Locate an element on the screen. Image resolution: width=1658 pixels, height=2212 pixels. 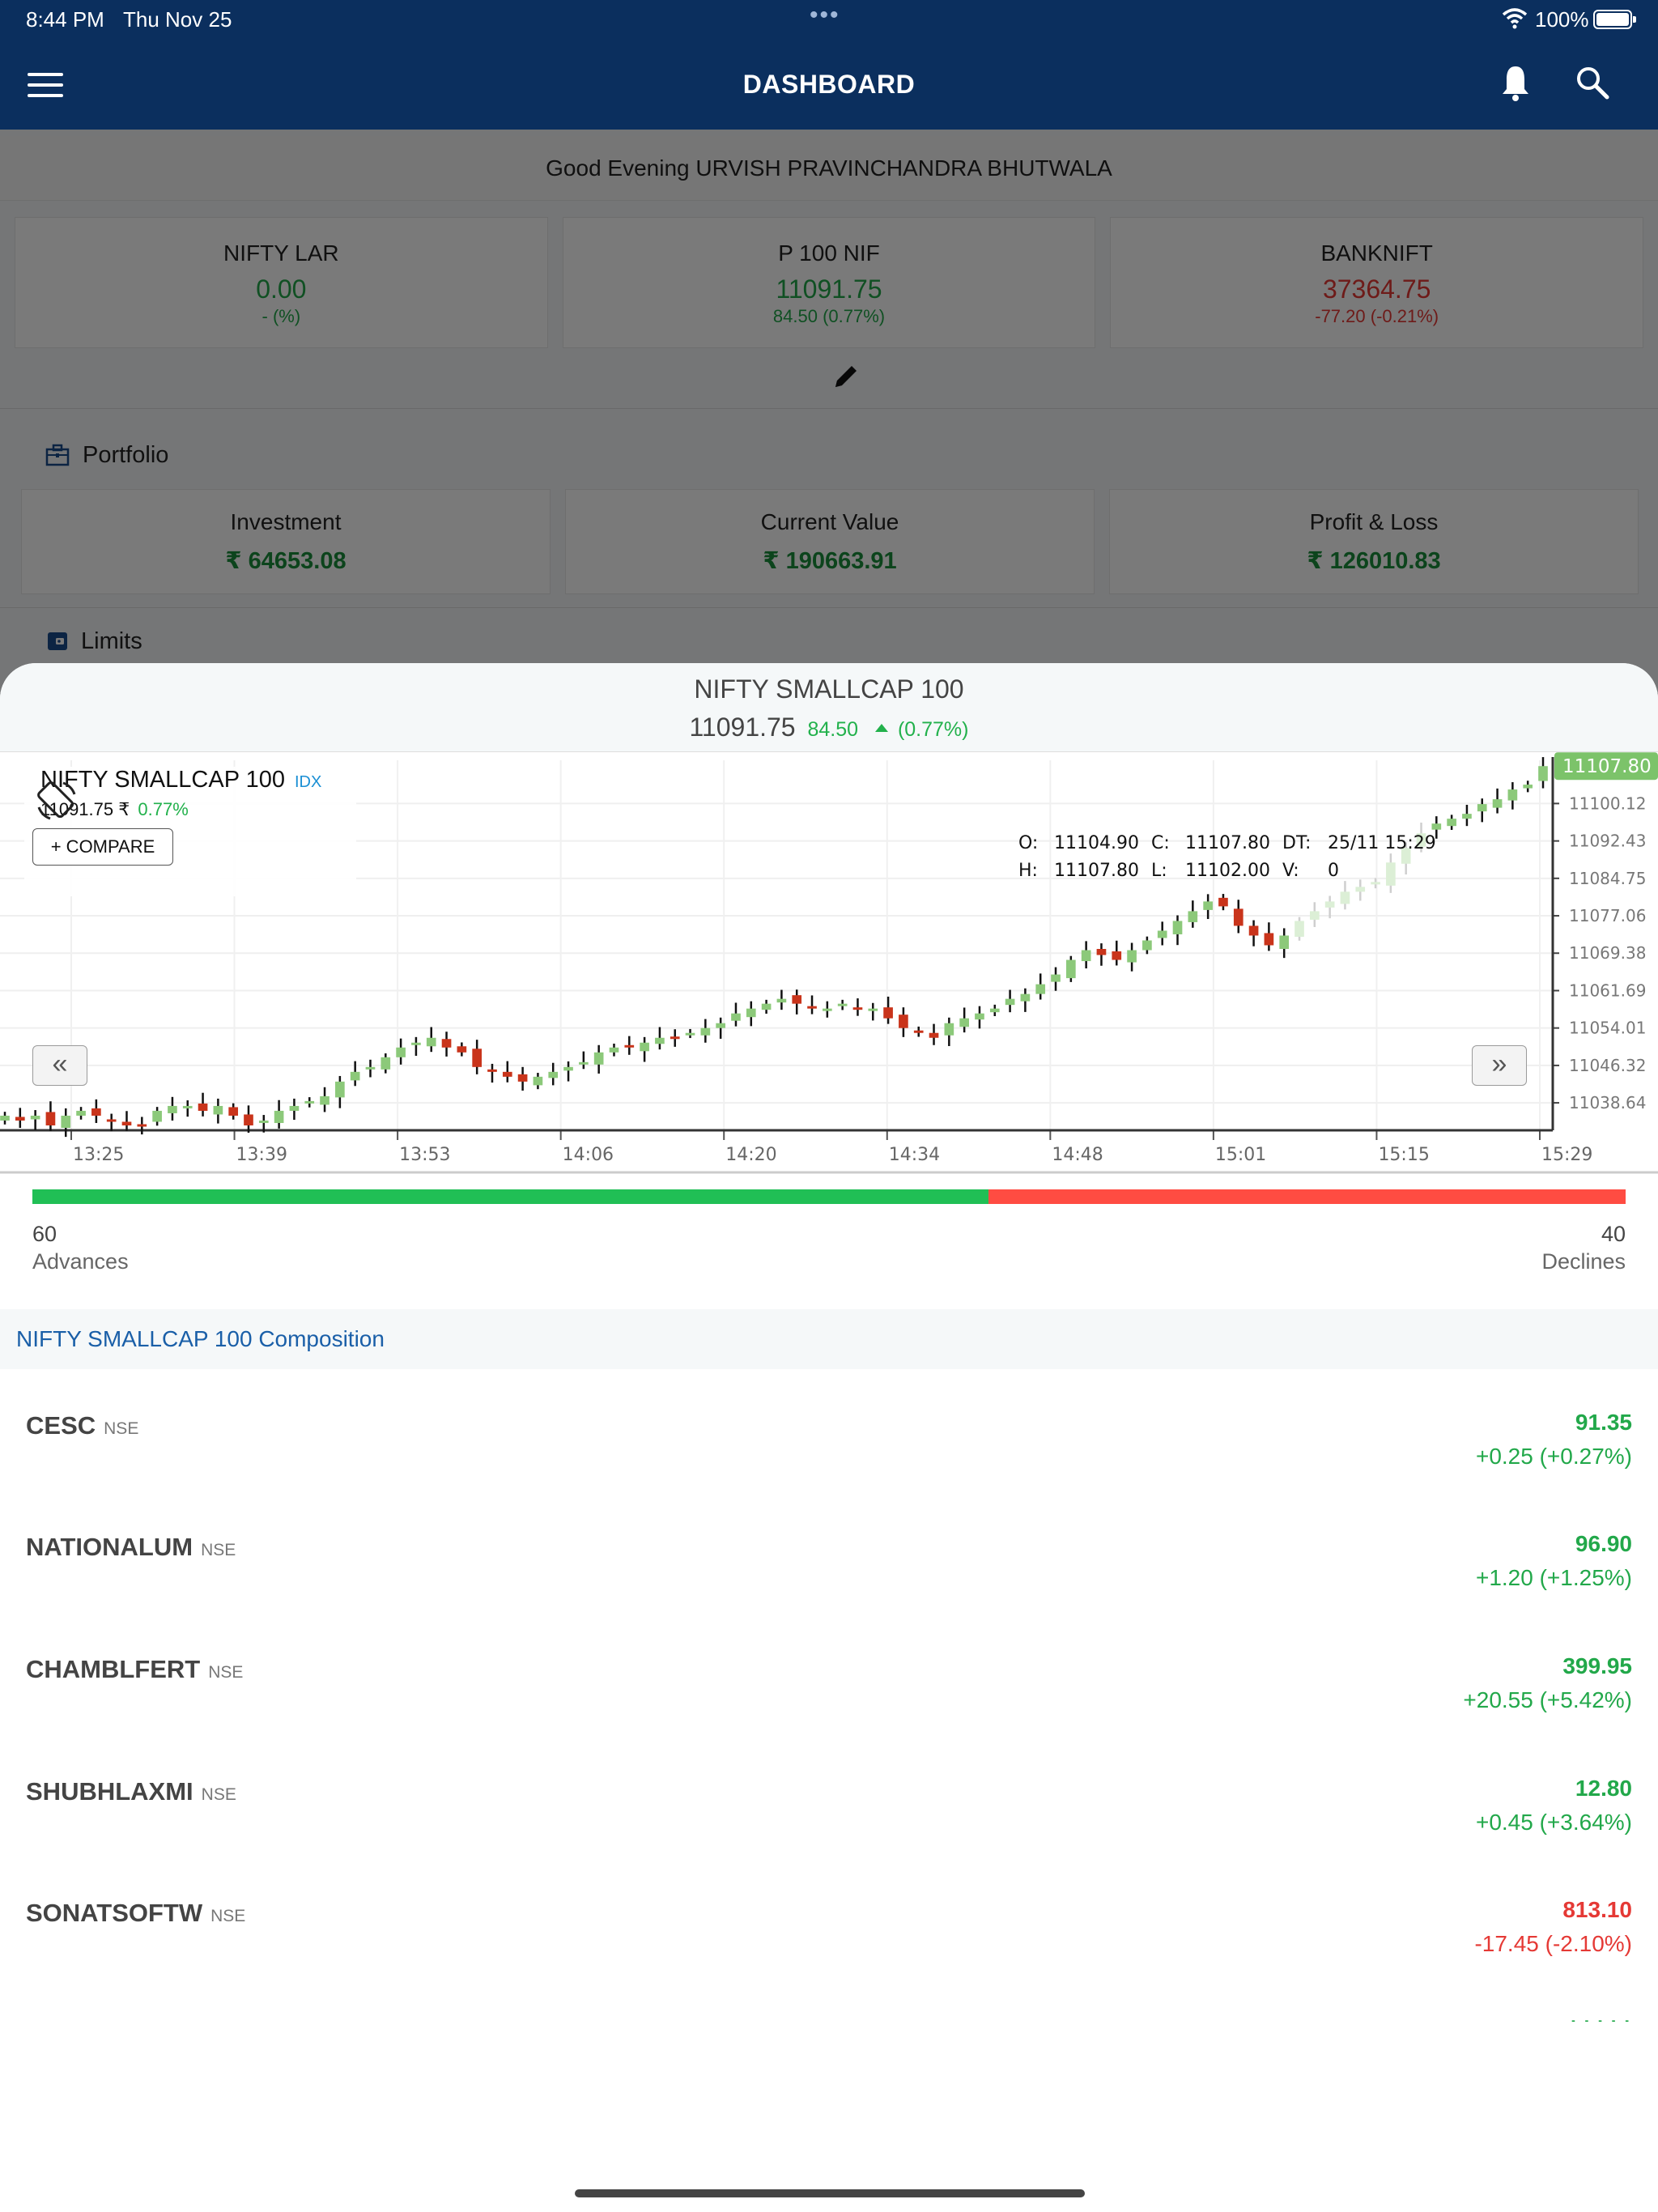
composition-row: NATIONALUM NSE 96.90 +1.20 (+1.25%) is located at coordinates (829, 1582).